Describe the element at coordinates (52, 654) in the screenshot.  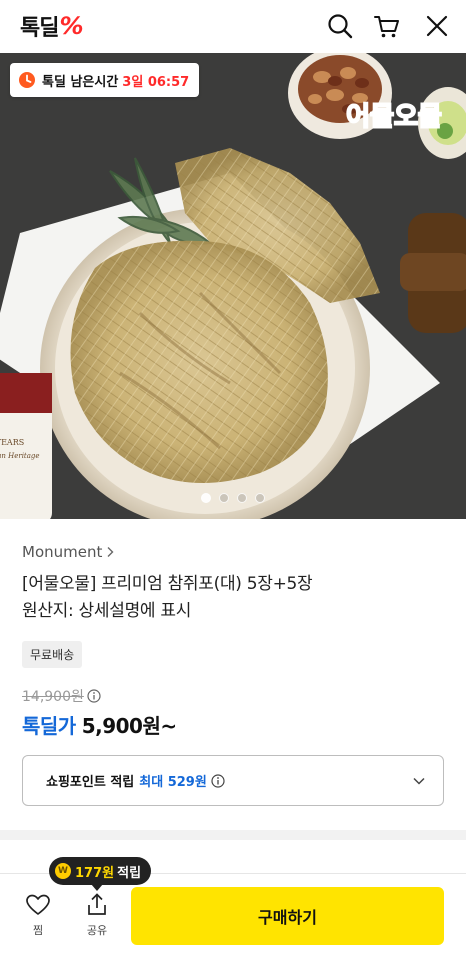
I see `free-shipping-badge: 무료배송` at that location.